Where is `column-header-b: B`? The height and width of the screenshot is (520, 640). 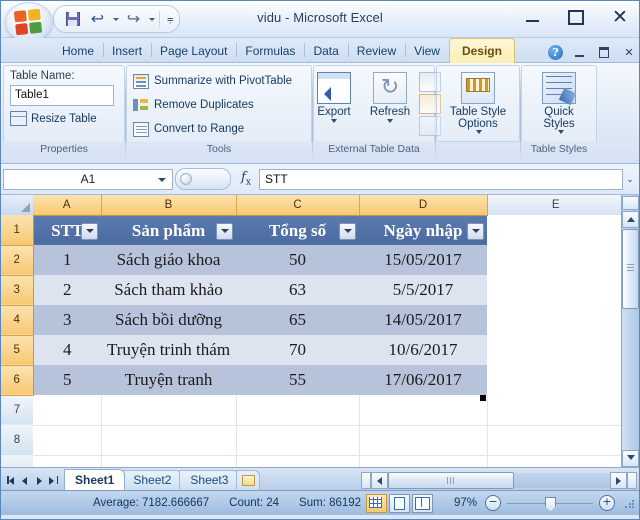
column-header-b: B is located at coordinates (169, 205).